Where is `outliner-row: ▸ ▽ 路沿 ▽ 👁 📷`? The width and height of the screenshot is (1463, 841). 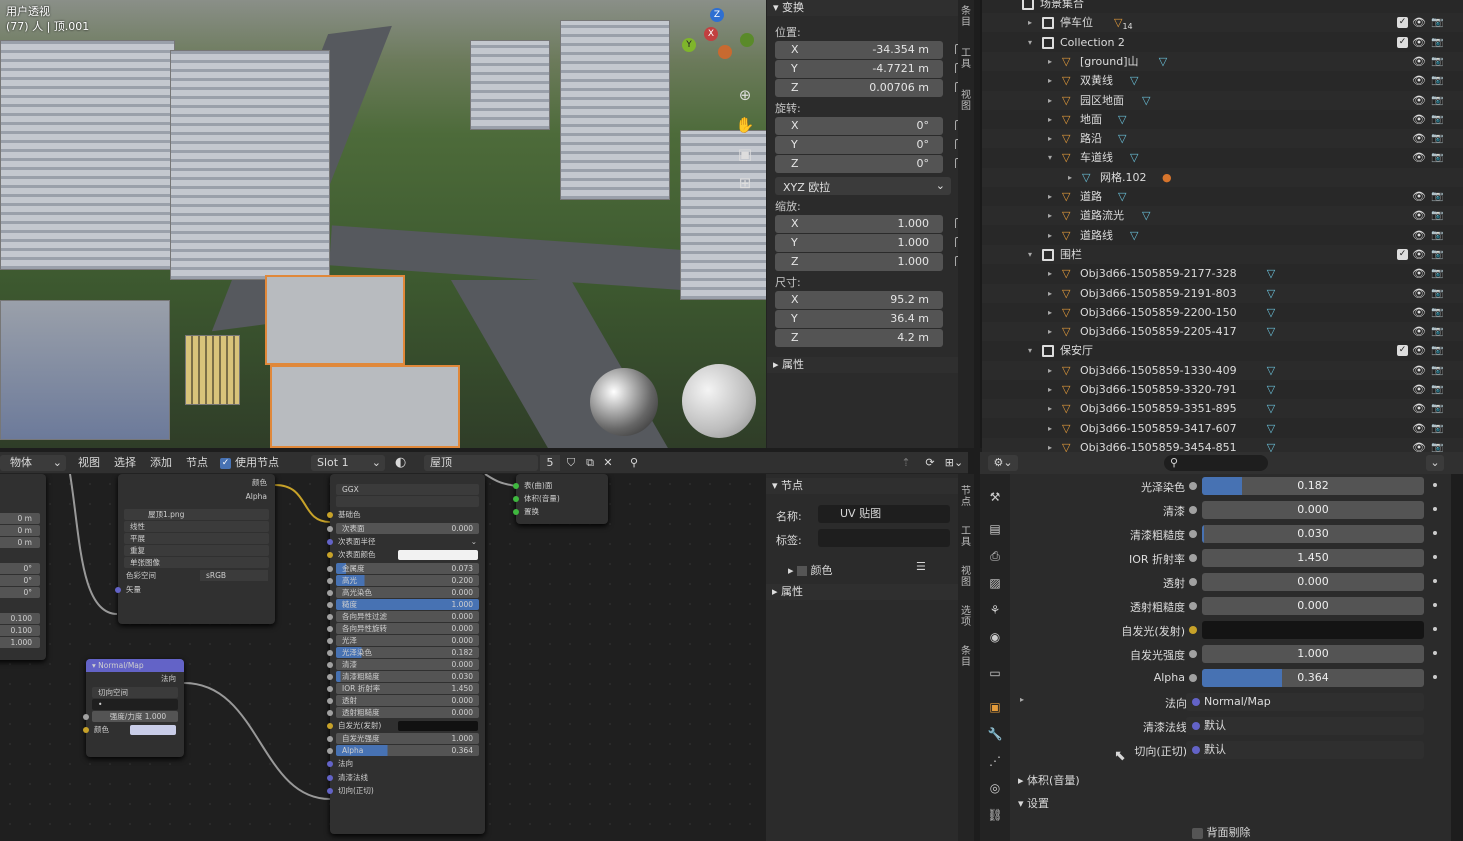
outliner-row: ▸ ▽ 路沿 ▽ 👁 📷 is located at coordinates (1222, 139).